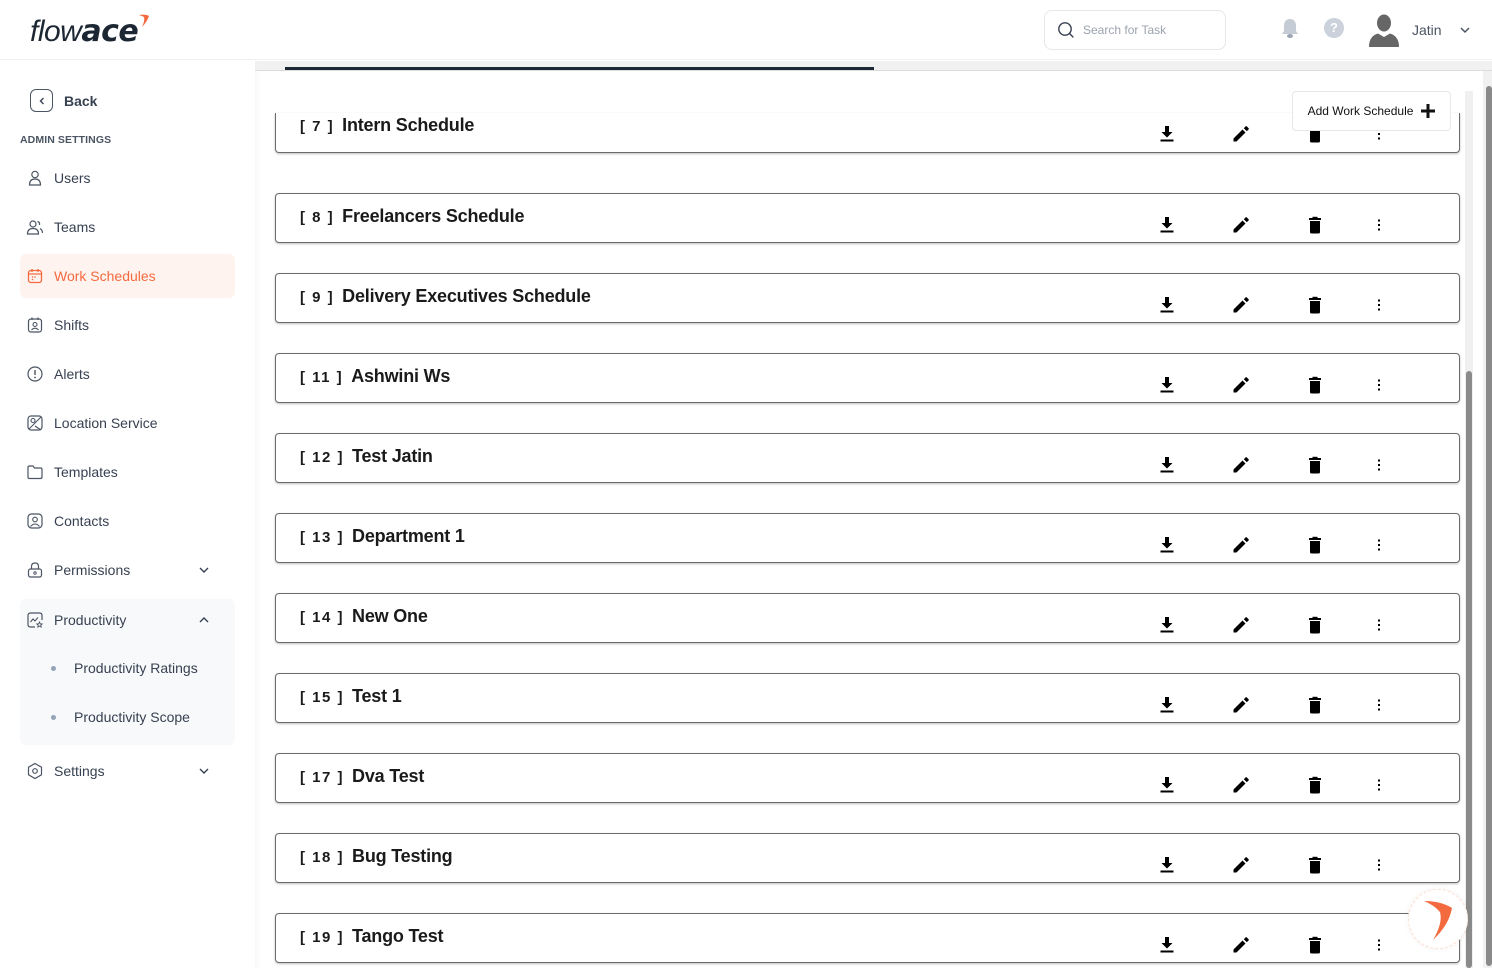 Image resolution: width=1492 pixels, height=968 pixels. What do you see at coordinates (1465, 30) in the screenshot?
I see `chevron-down-icon` at bounding box center [1465, 30].